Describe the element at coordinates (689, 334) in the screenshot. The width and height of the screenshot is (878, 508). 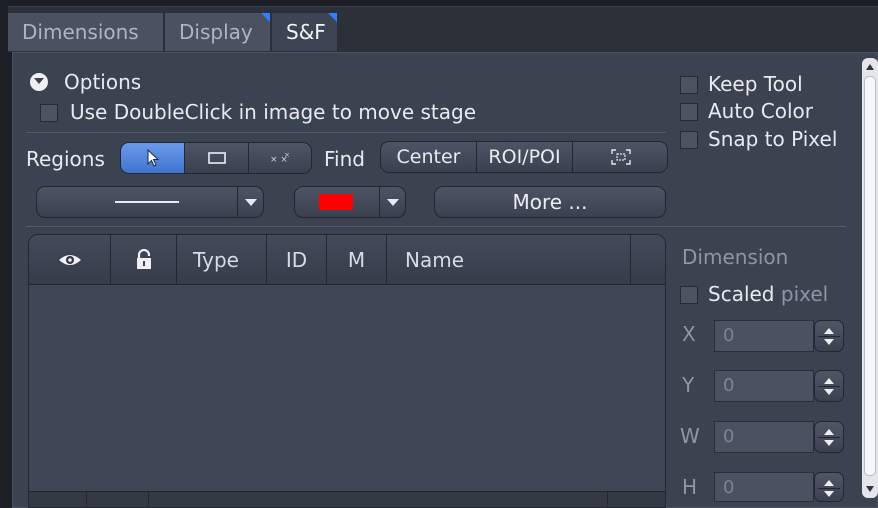
I see `x-label: X` at that location.